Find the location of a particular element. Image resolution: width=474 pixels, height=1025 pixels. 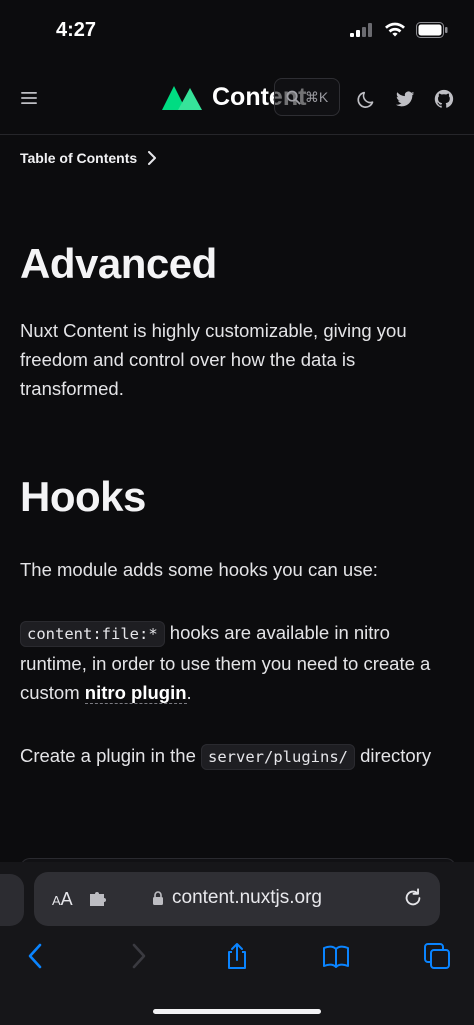

status-icons is located at coordinates (399, 30).